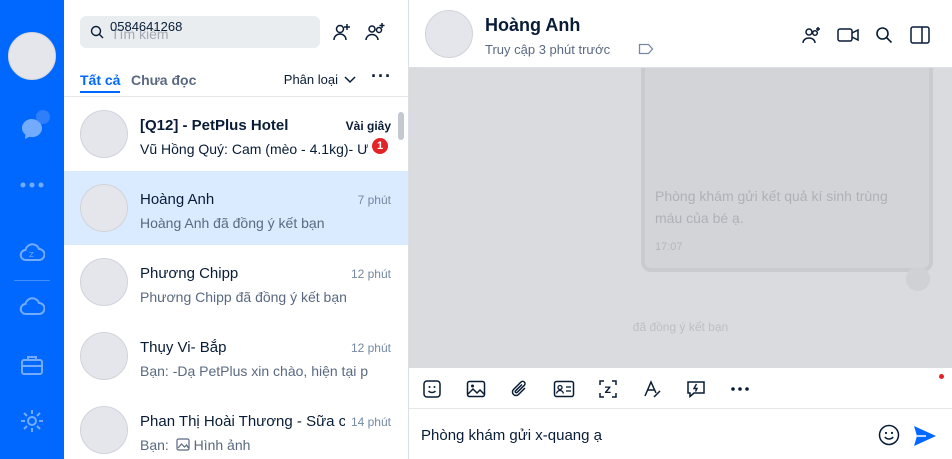 Image resolution: width=952 pixels, height=459 pixels. I want to click on tab-unread: Chưa đọc, so click(163, 80).